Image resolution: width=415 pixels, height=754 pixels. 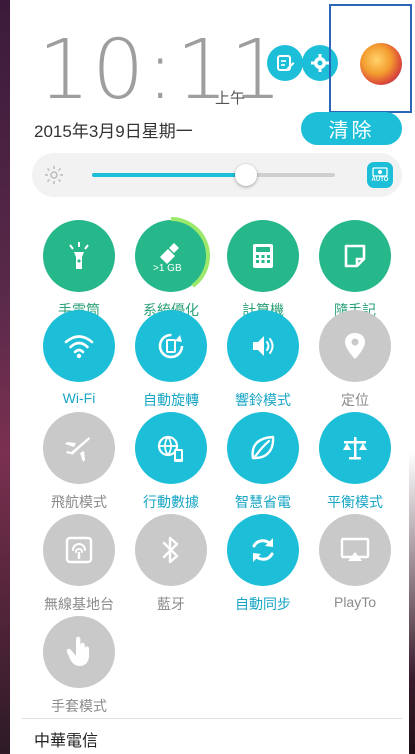 I want to click on tile-label: 智慧省電, so click(x=263, y=502).